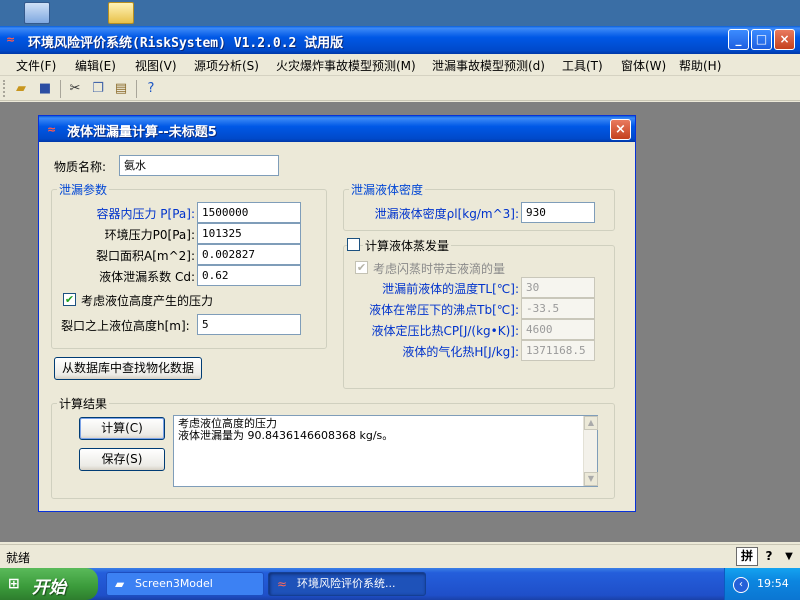 This screenshot has width=800, height=600. I want to click on status-text: 就绪, so click(18, 558).